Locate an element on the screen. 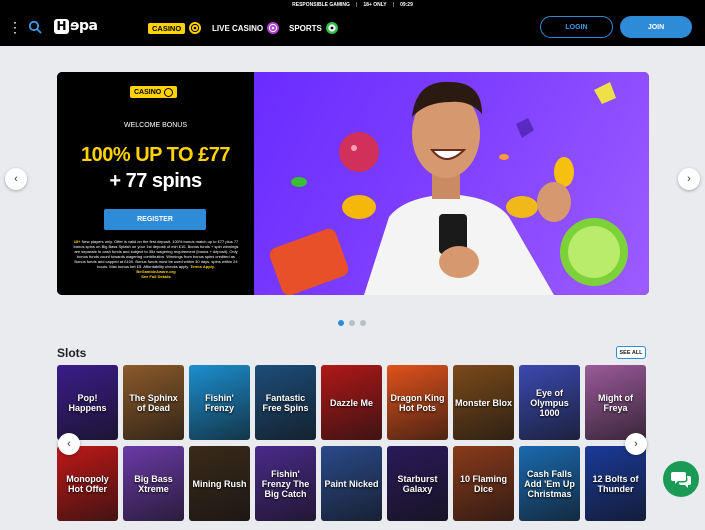 This screenshot has height=530, width=705. game-title: Starburst Galaxy is located at coordinates (417, 483).